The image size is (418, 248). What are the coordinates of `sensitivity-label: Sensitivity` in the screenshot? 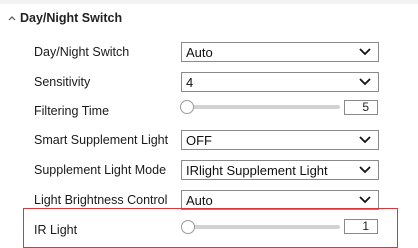 It's located at (62, 82).